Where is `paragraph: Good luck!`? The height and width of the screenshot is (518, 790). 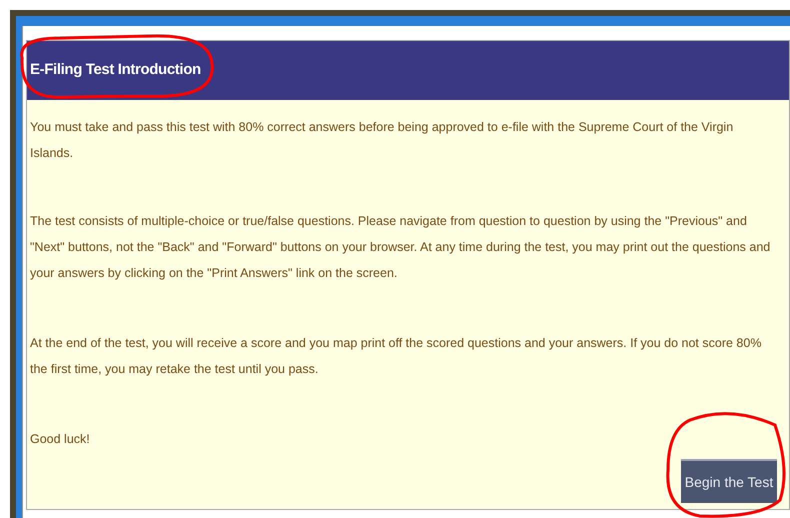
paragraph: Good luck! is located at coordinates (60, 439).